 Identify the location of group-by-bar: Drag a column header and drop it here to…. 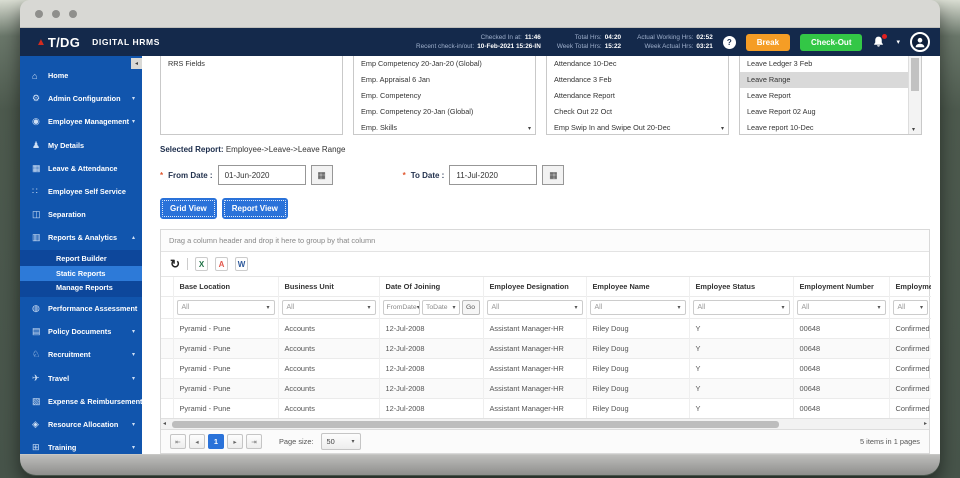
(545, 241).